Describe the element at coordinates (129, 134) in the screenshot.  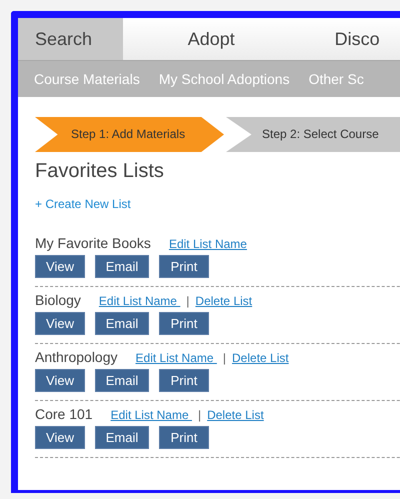
I see `step-indicator: Step 1: Add Materials` at that location.